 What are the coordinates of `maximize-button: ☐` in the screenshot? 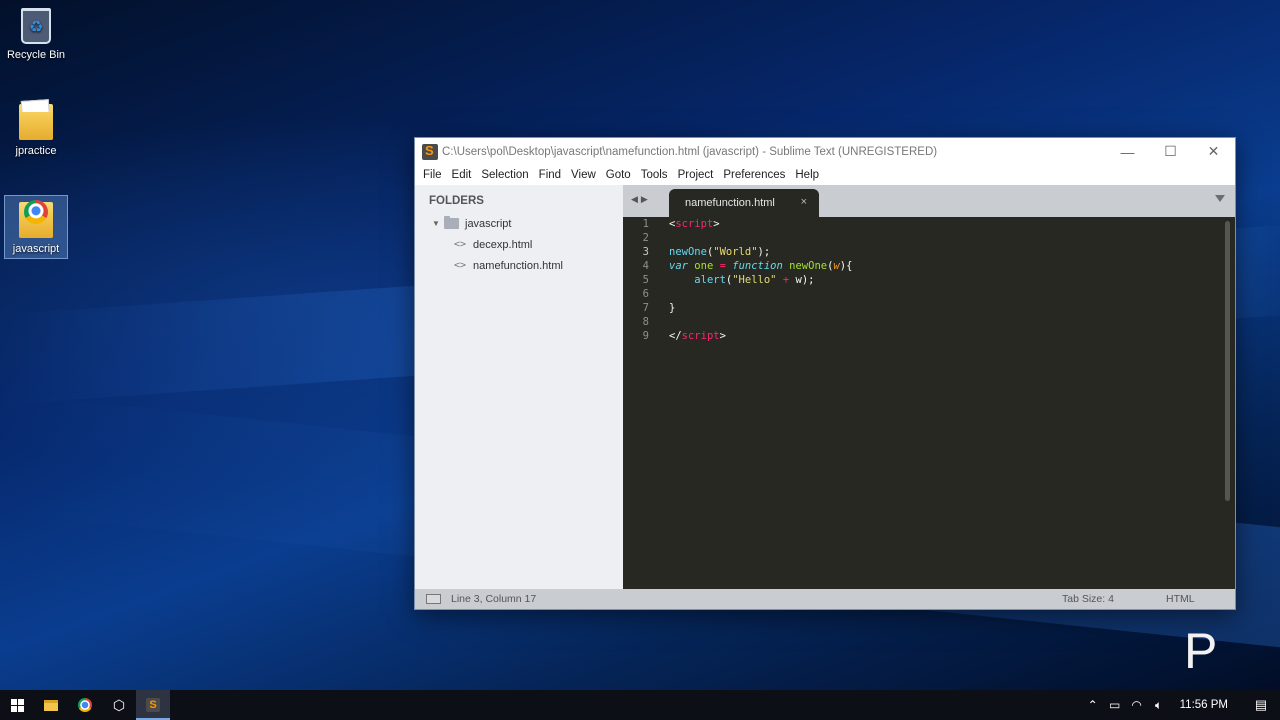 It's located at (1170, 151).